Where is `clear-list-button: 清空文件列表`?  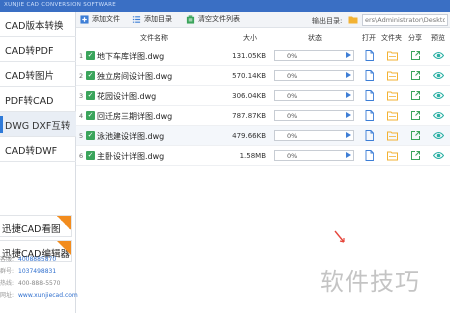 clear-list-button: 清空文件列表 is located at coordinates (213, 20).